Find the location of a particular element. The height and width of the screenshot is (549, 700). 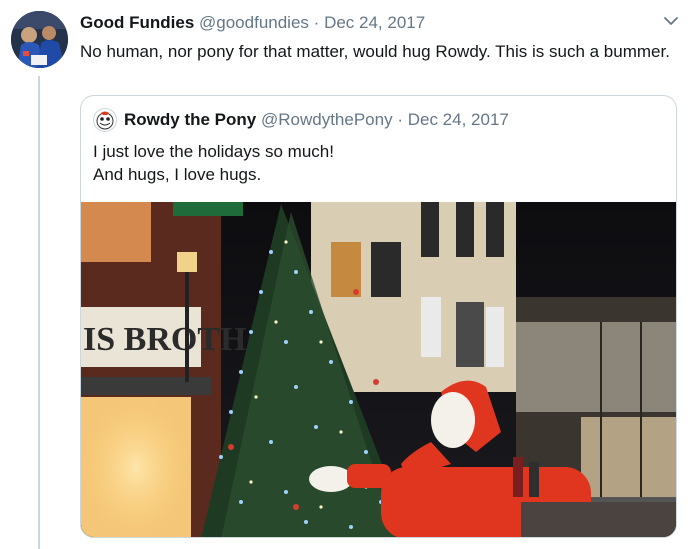

storefront-sign-text: IS BROTH is located at coordinates (164, 339).